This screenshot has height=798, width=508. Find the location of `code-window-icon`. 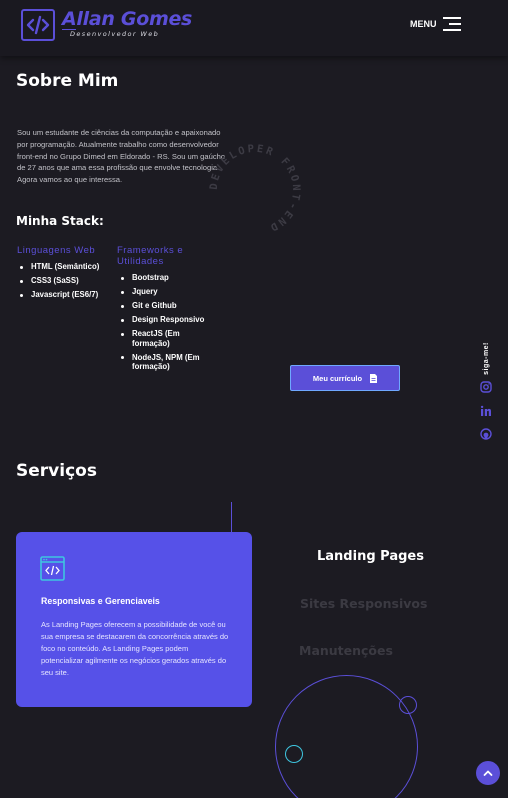

code-window-icon is located at coordinates (52, 568).